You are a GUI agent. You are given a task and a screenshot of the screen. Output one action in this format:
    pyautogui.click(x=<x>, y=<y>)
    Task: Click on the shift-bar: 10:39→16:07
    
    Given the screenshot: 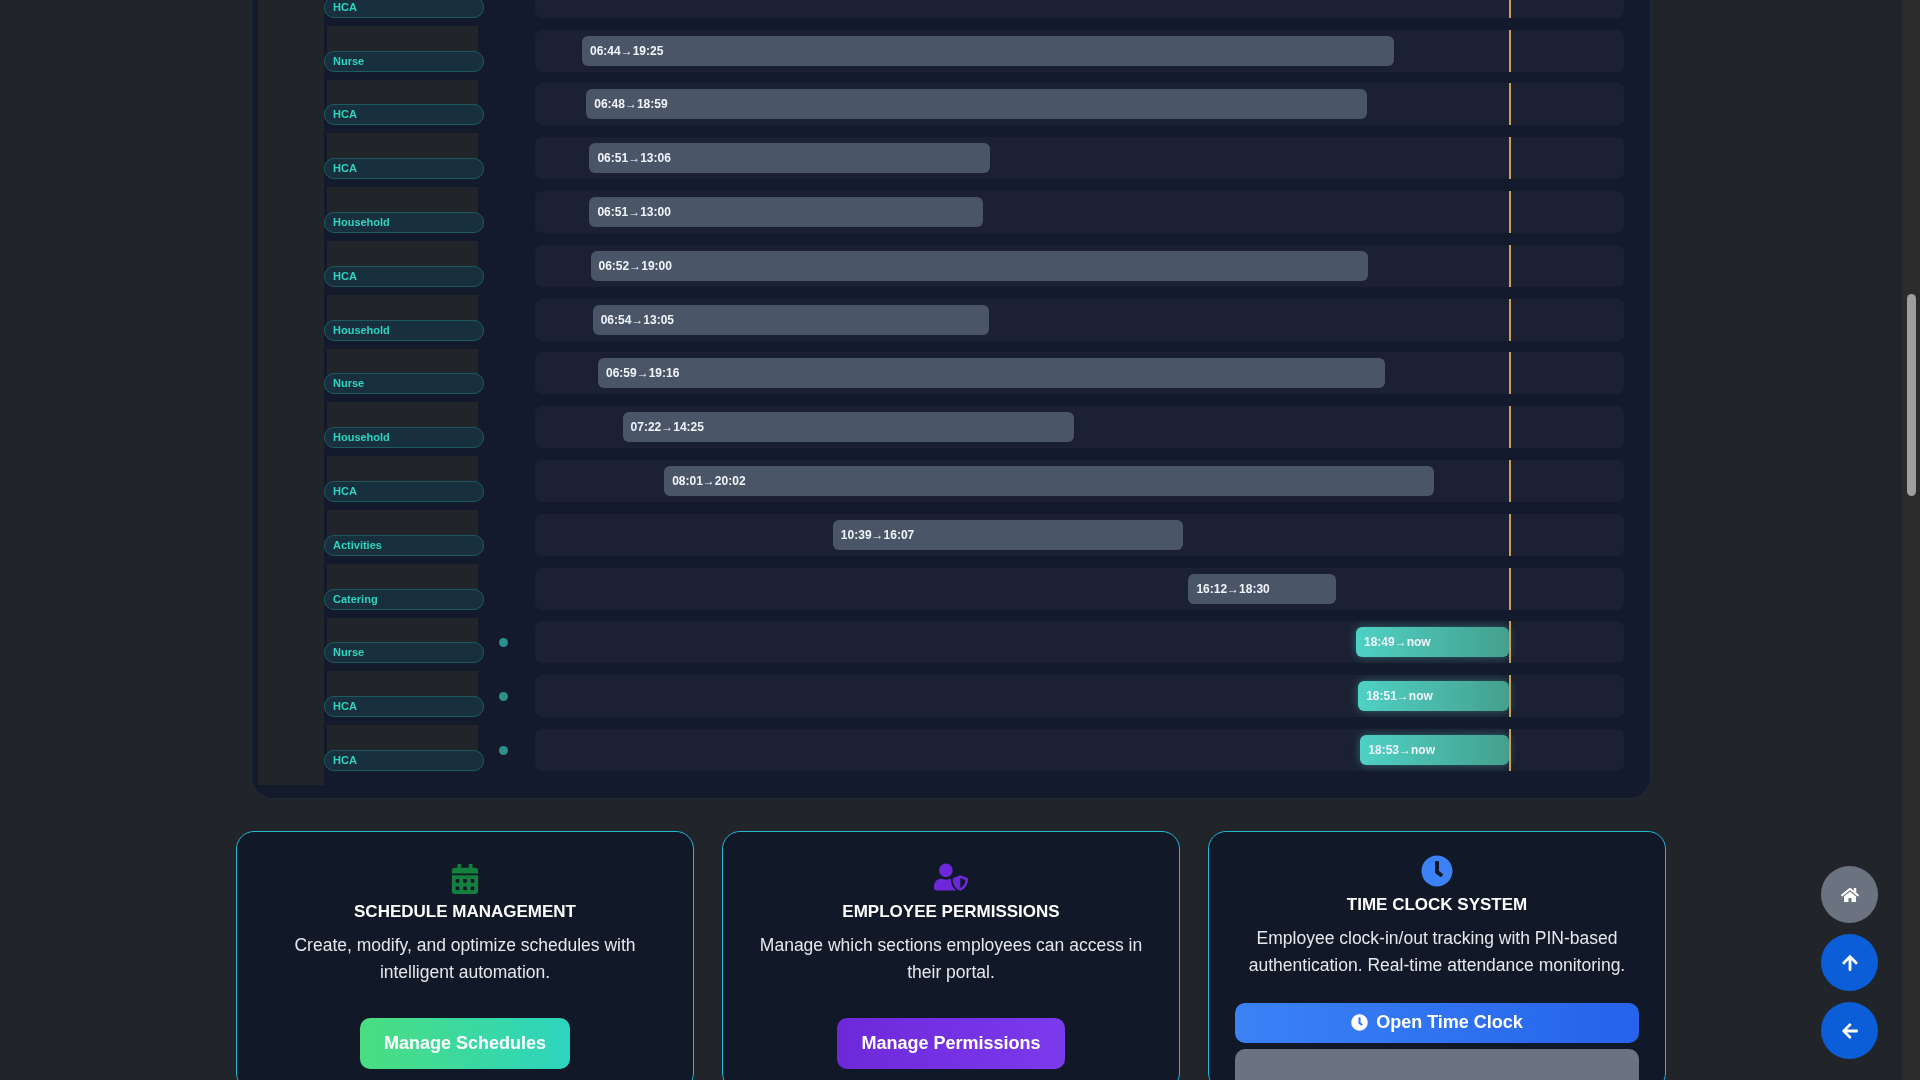 What is the action you would take?
    pyautogui.click(x=1008, y=534)
    